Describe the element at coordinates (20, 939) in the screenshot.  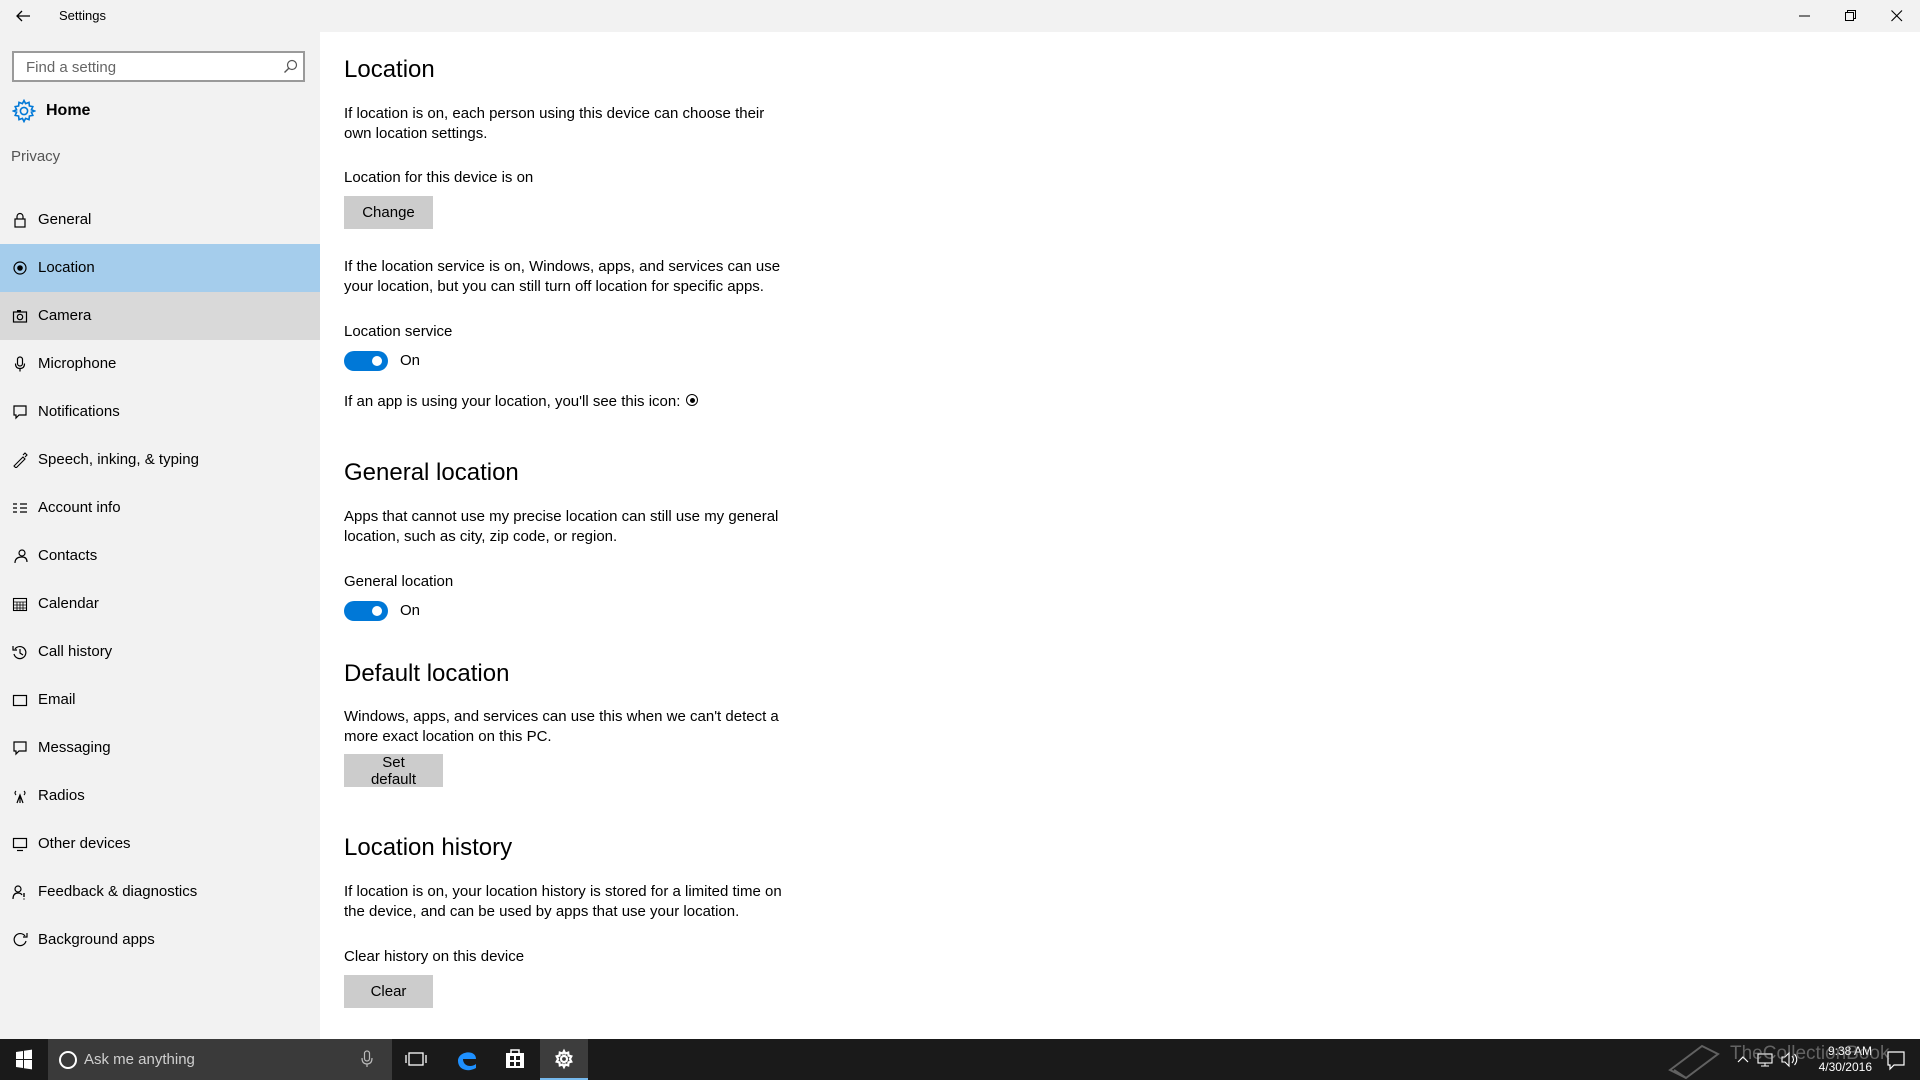
I see `background-apps-icon` at that location.